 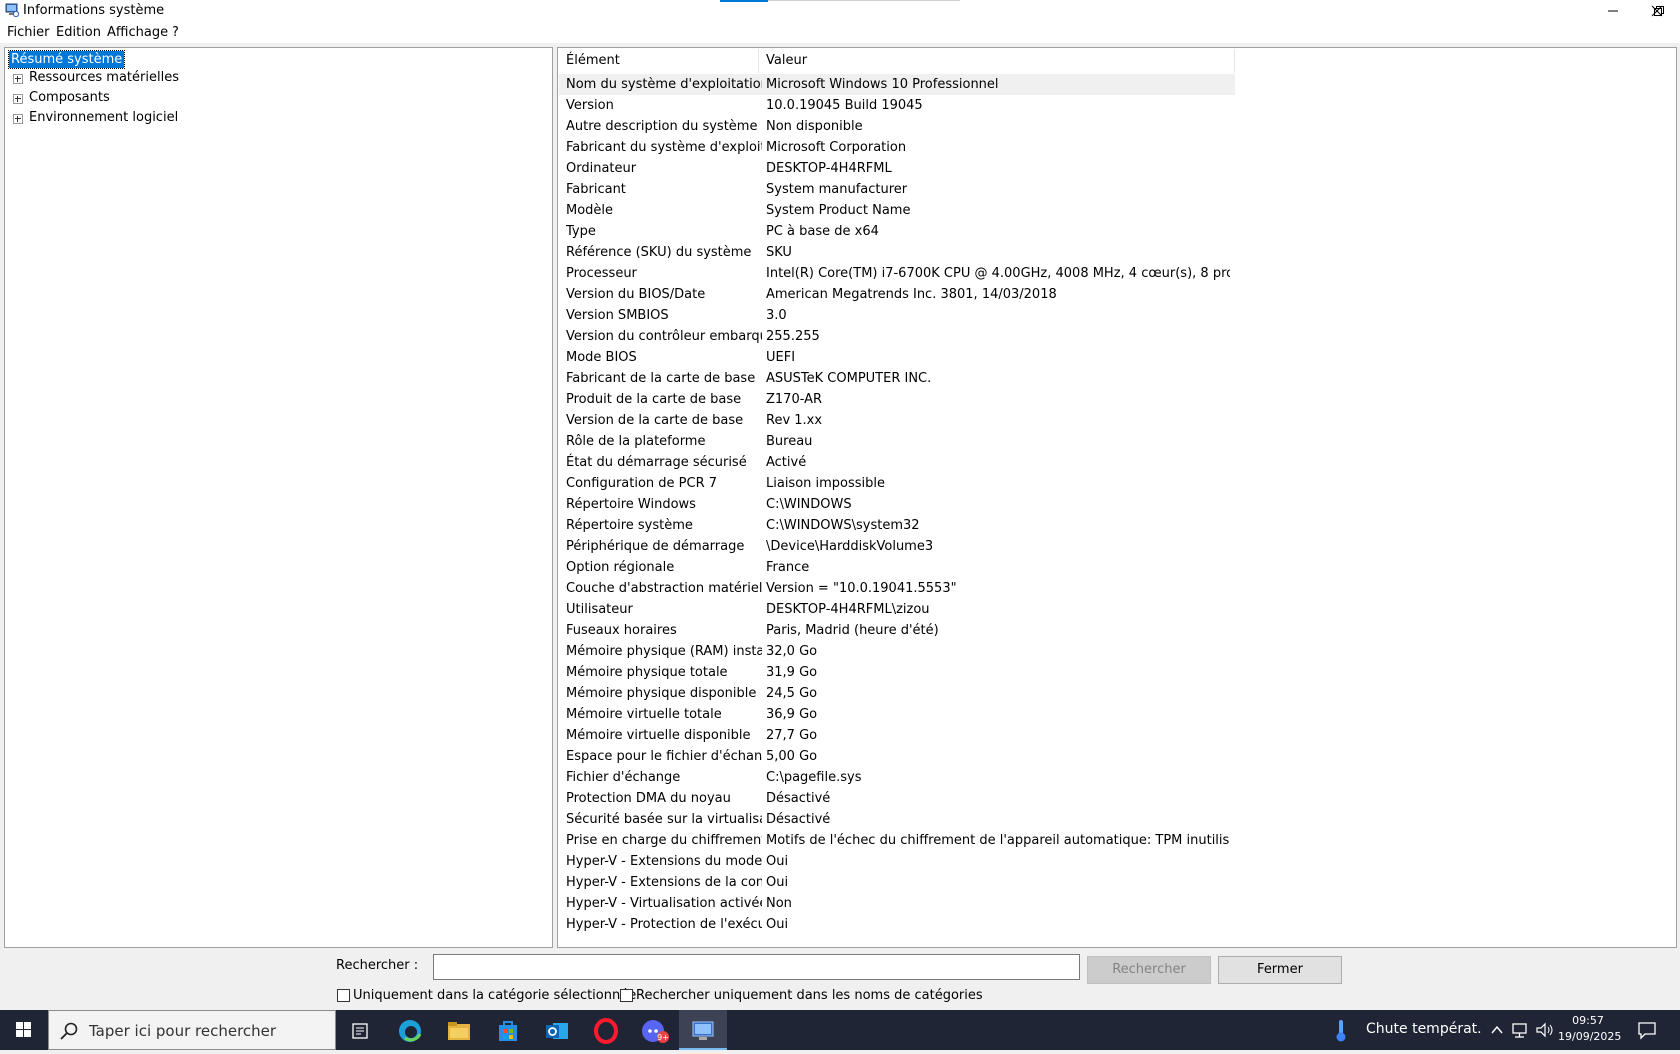 I want to click on cell-value: 5,00 Go, so click(x=792, y=756).